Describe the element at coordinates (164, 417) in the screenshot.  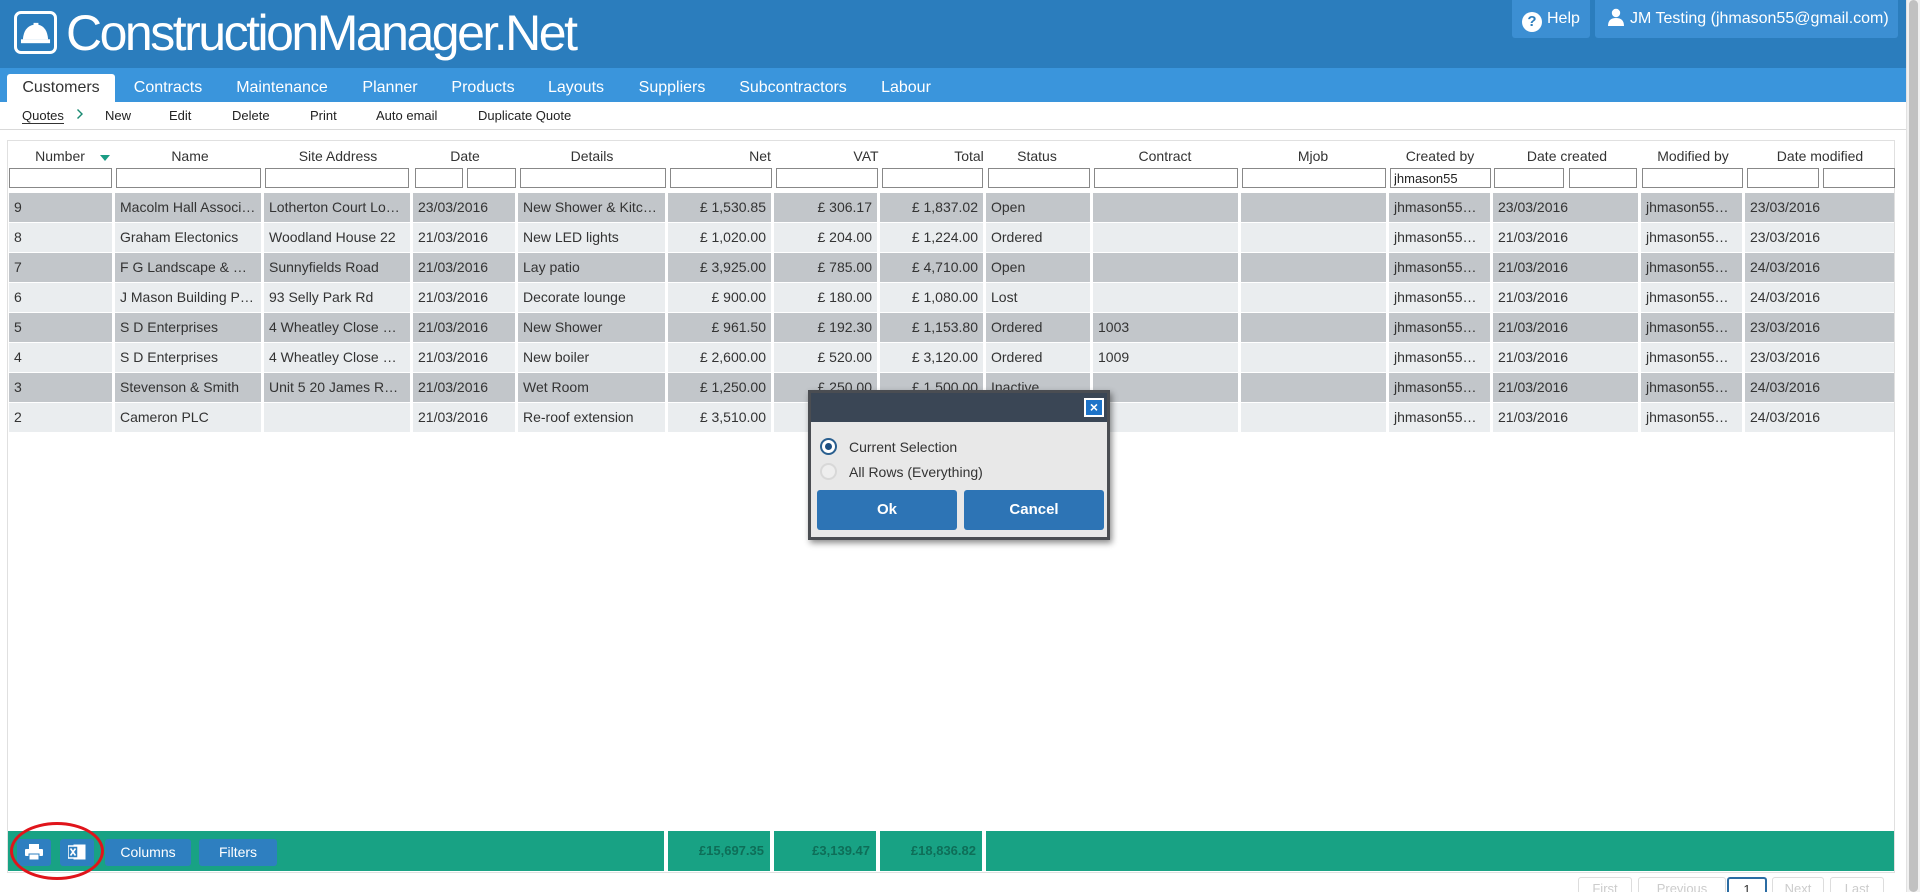
I see `cell-name: Cameron PLC` at that location.